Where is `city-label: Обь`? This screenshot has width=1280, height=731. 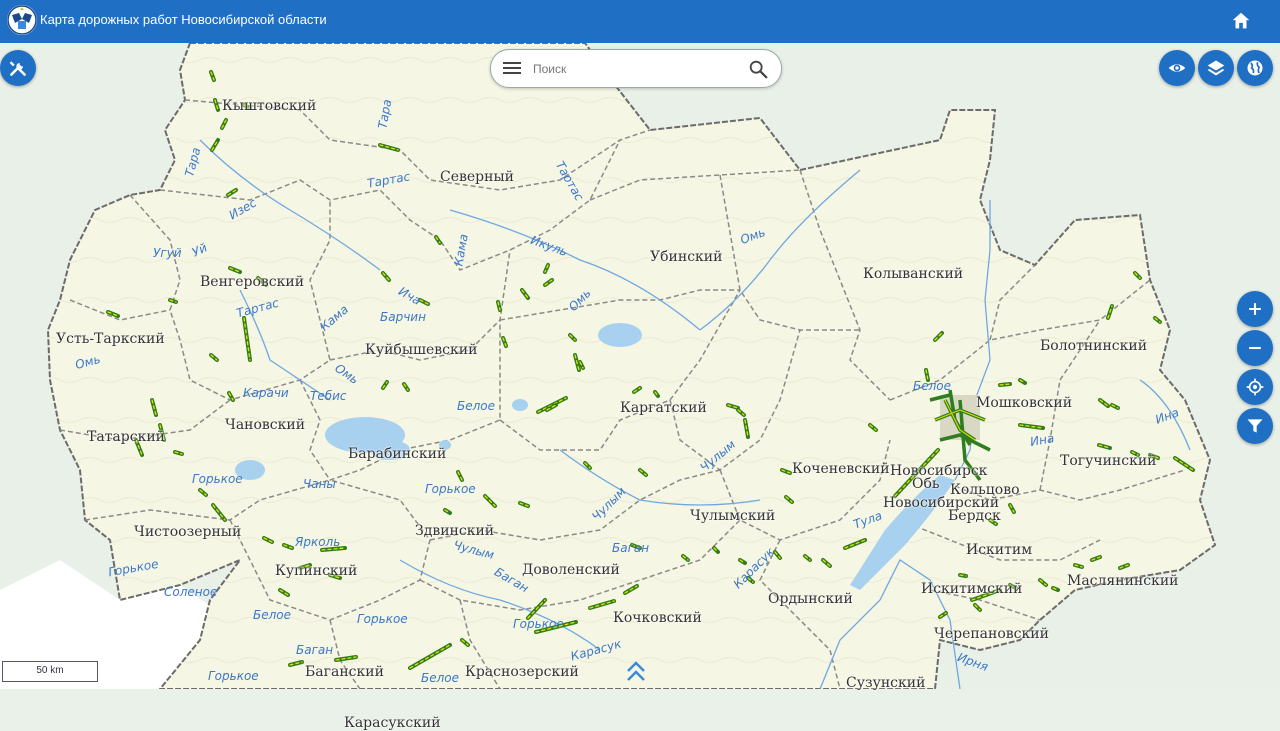
city-label: Обь is located at coordinates (926, 484).